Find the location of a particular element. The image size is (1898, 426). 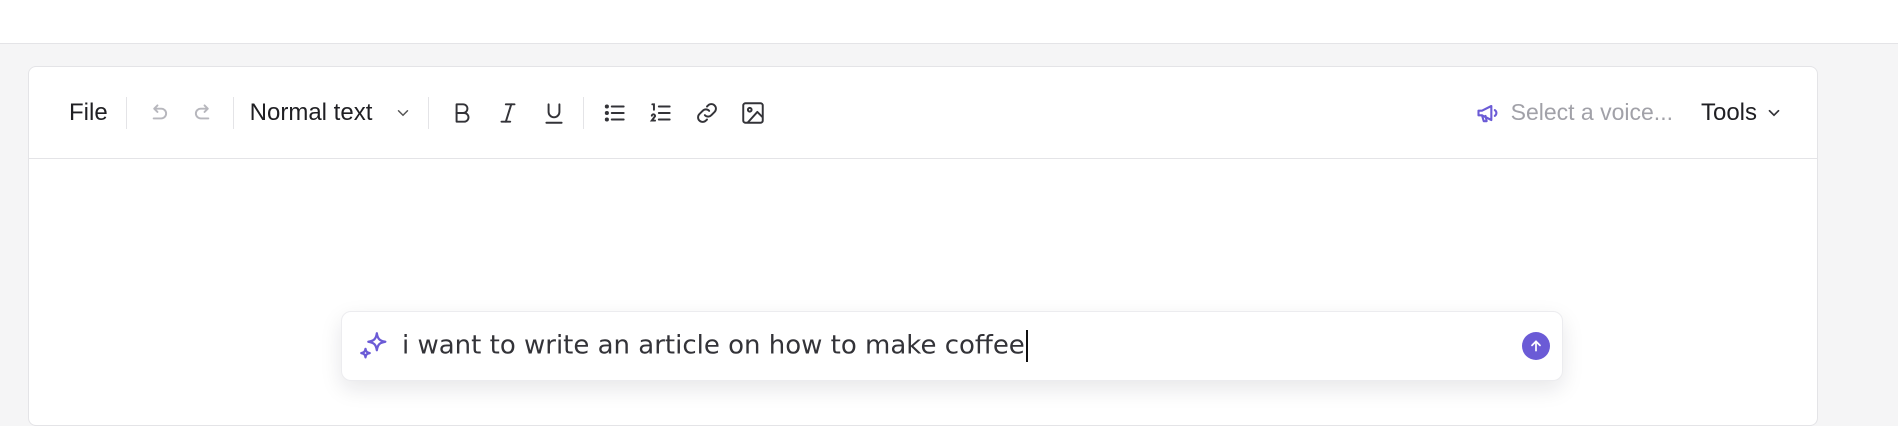

image-icon is located at coordinates (753, 112).